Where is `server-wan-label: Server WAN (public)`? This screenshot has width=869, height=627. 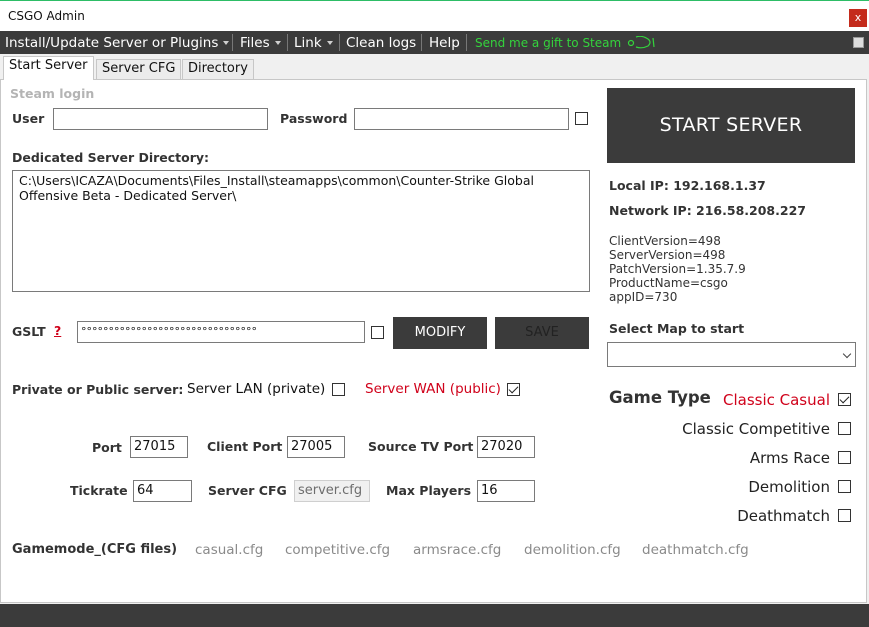
server-wan-label: Server WAN (public) is located at coordinates (433, 389).